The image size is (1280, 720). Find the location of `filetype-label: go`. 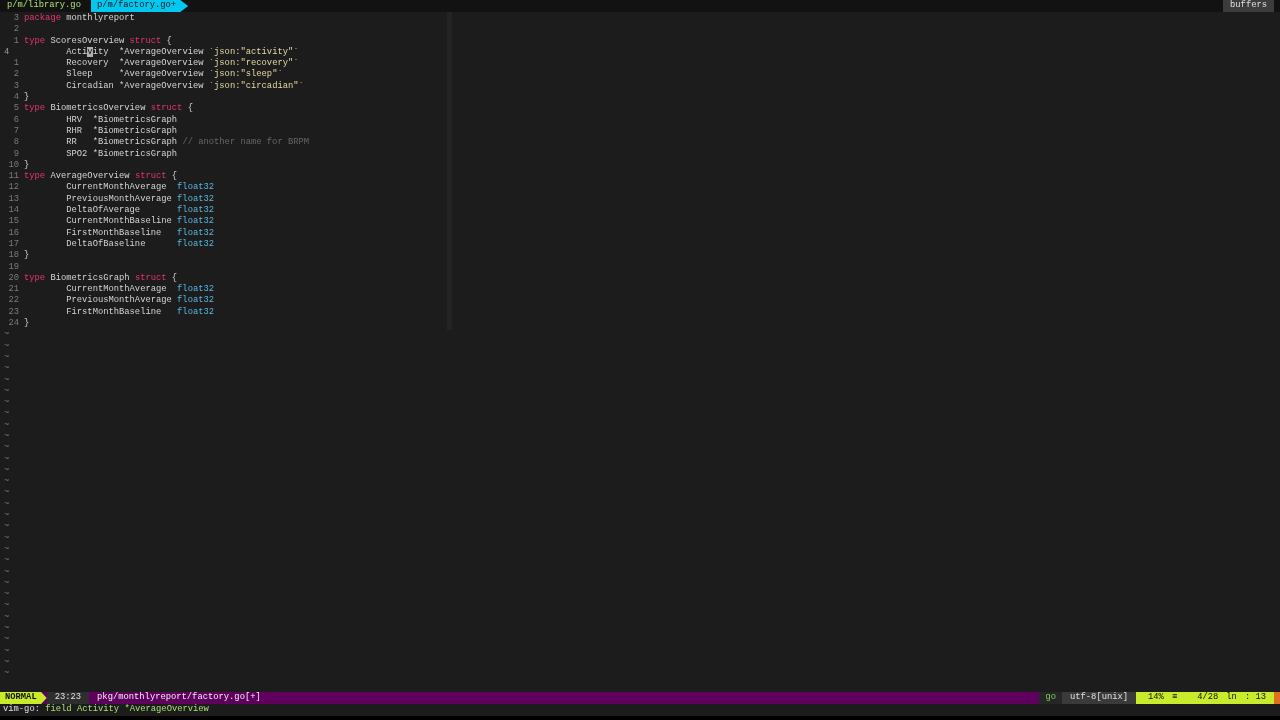

filetype-label: go is located at coordinates (1050, 698).